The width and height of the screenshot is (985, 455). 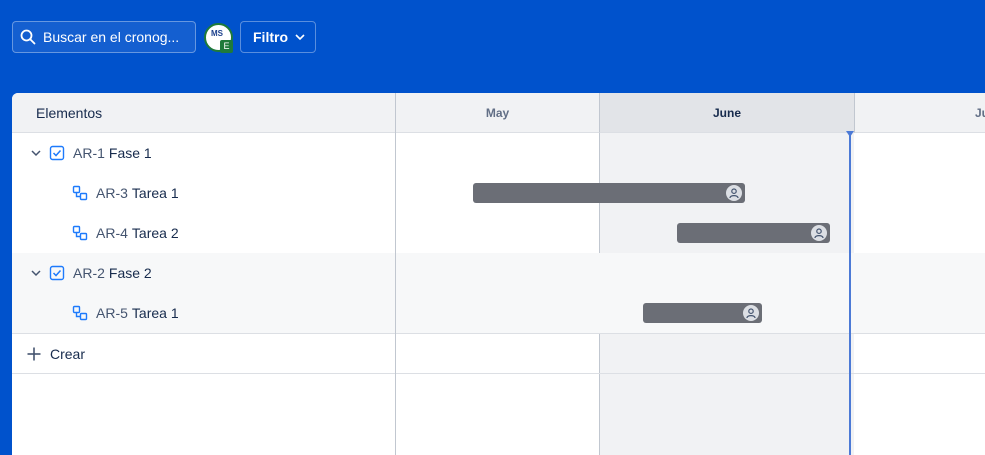 I want to click on row-key: AR-4, so click(x=112, y=233).